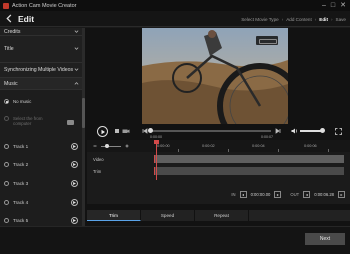 The width and height of the screenshot is (350, 254). I want to click on zoom-track, so click(111, 146).